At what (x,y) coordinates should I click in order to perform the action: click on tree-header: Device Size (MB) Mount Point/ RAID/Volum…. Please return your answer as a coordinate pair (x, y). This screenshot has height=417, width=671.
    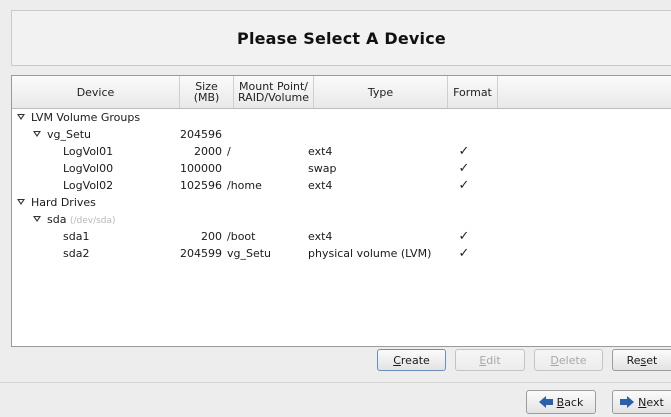
    Looking at the image, I should click on (341, 92).